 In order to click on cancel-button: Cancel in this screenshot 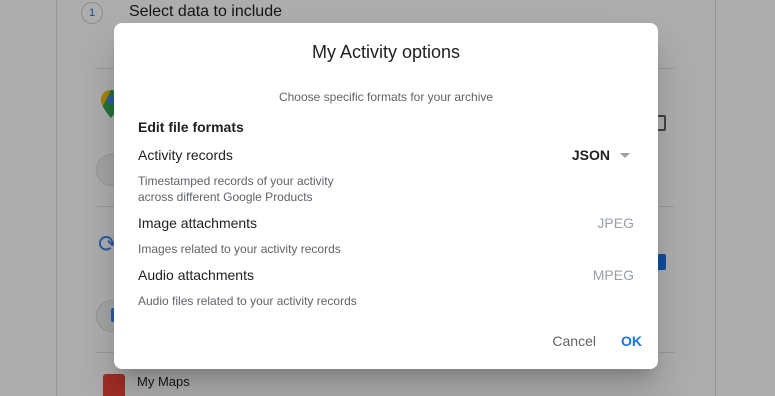, I will do `click(574, 341)`.